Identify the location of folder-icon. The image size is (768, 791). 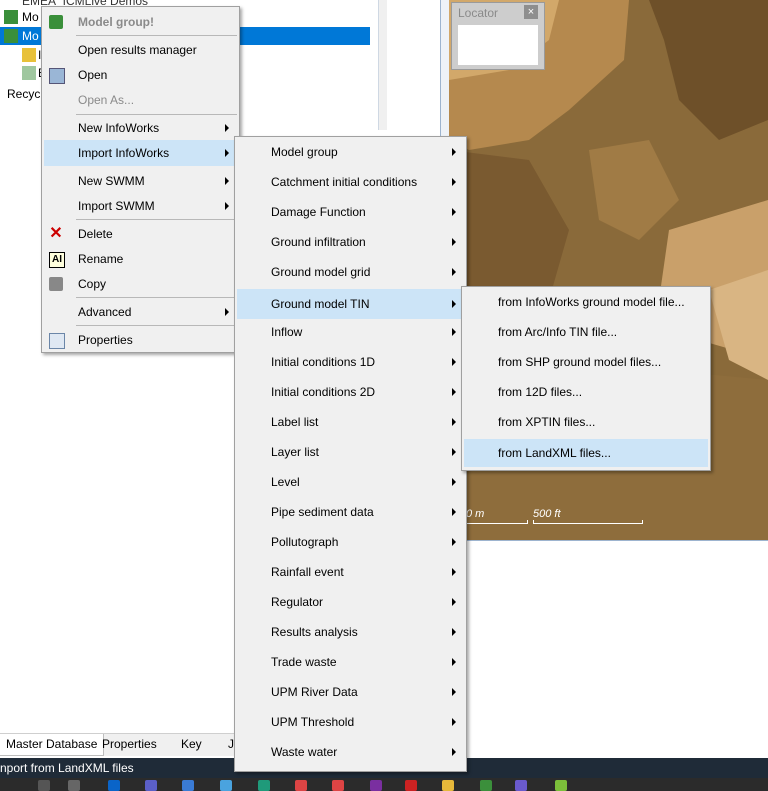
(448, 785).